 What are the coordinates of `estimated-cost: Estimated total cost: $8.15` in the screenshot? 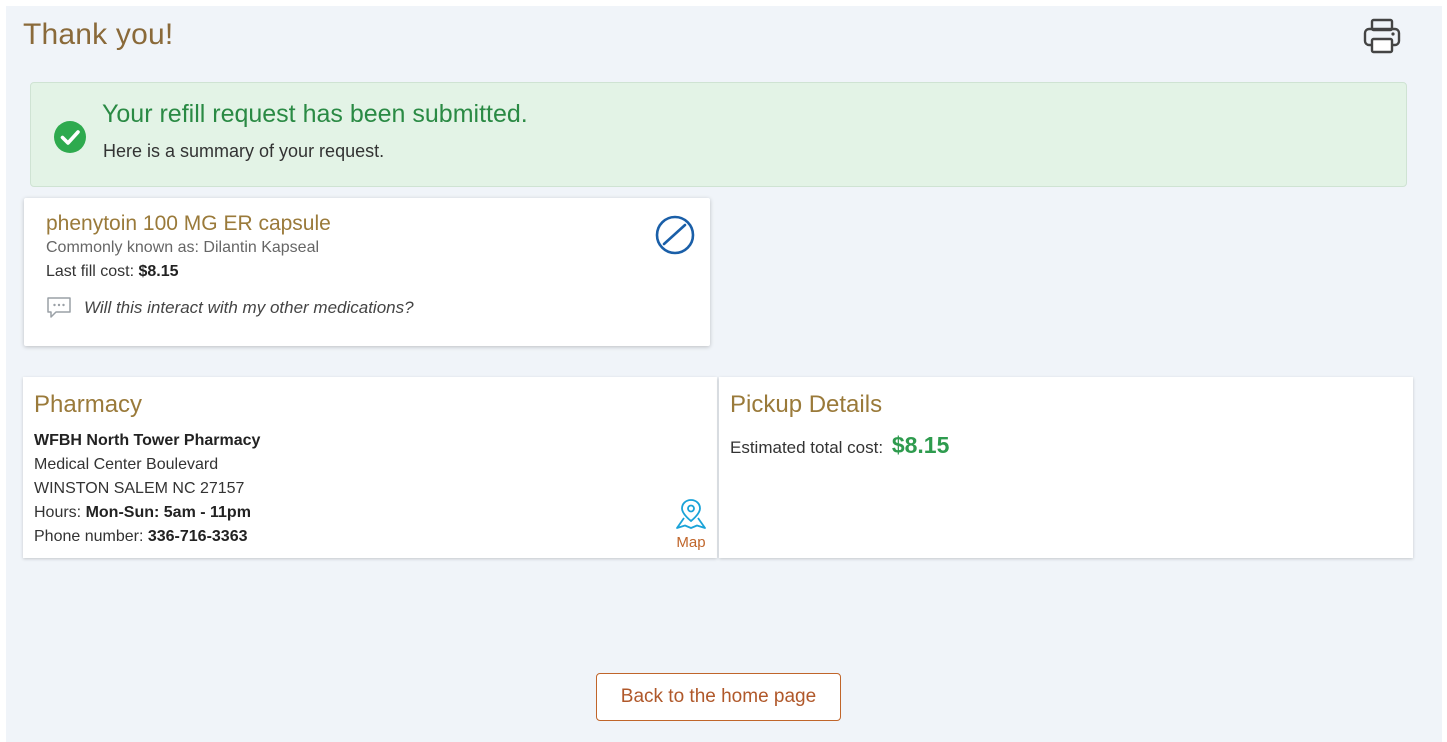 It's located at (839, 445).